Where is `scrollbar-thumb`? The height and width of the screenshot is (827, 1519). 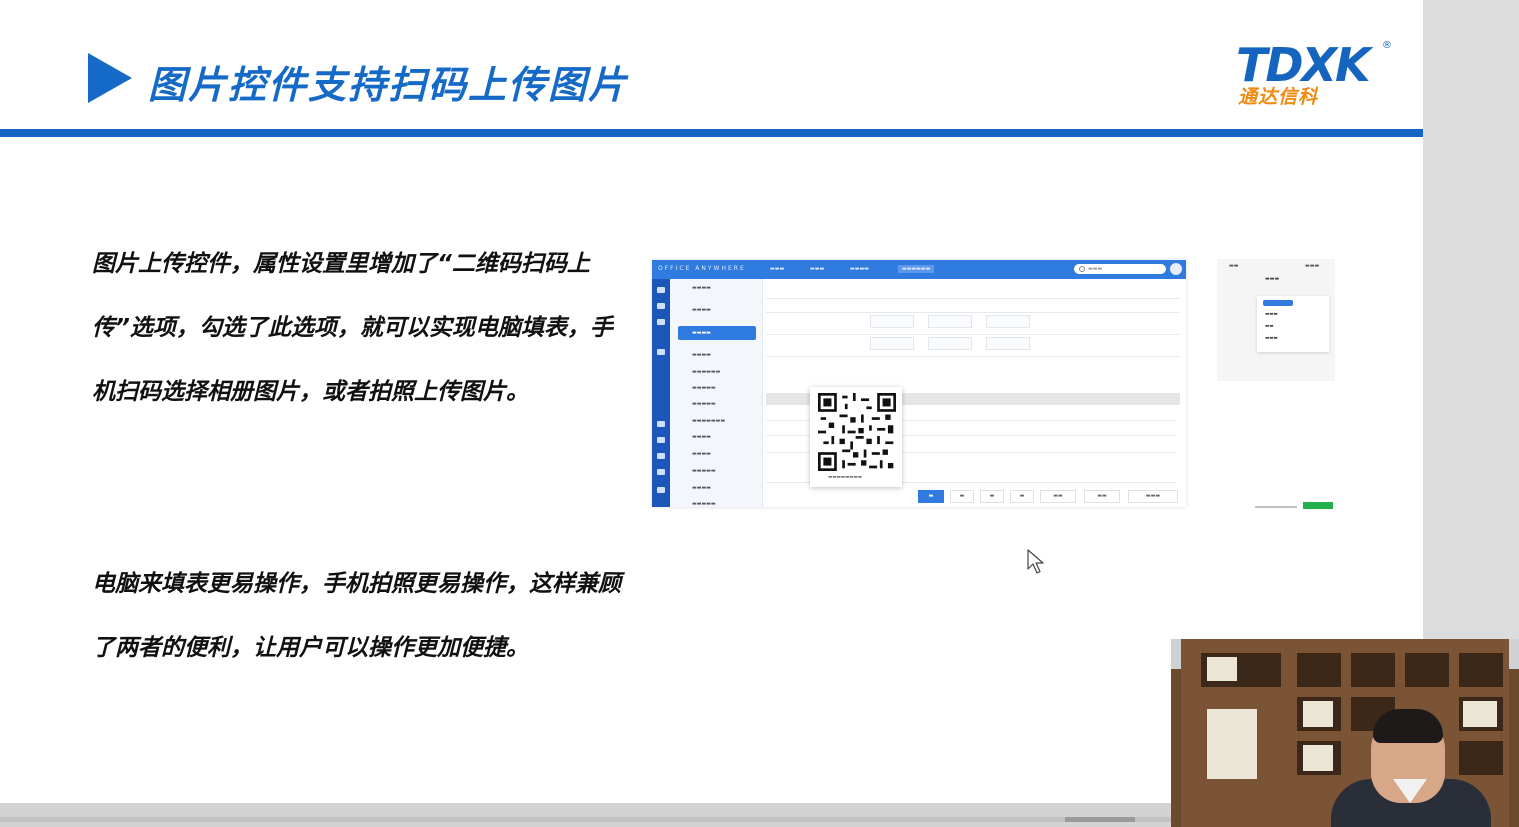 scrollbar-thumb is located at coordinates (1100, 819).